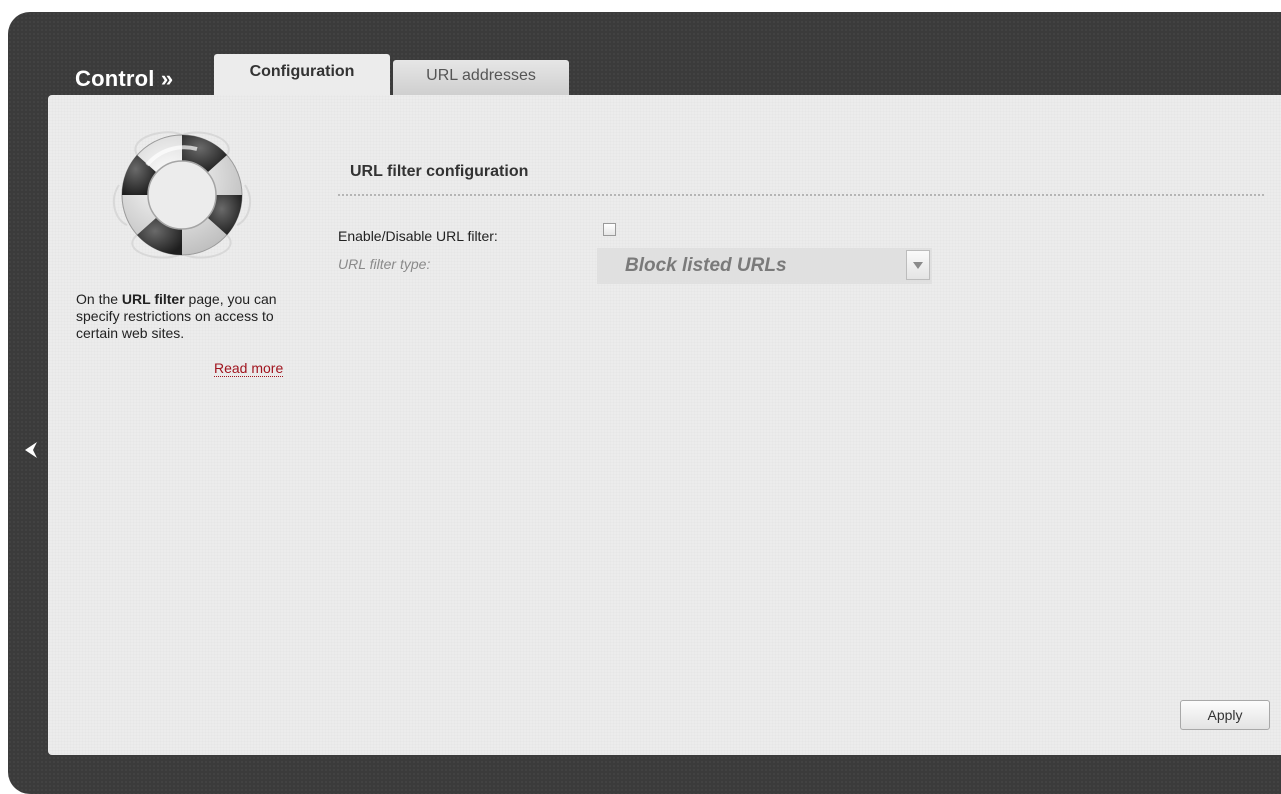 Image resolution: width=1281 pixels, height=794 pixels. I want to click on read-more-link: Read more, so click(249, 368).